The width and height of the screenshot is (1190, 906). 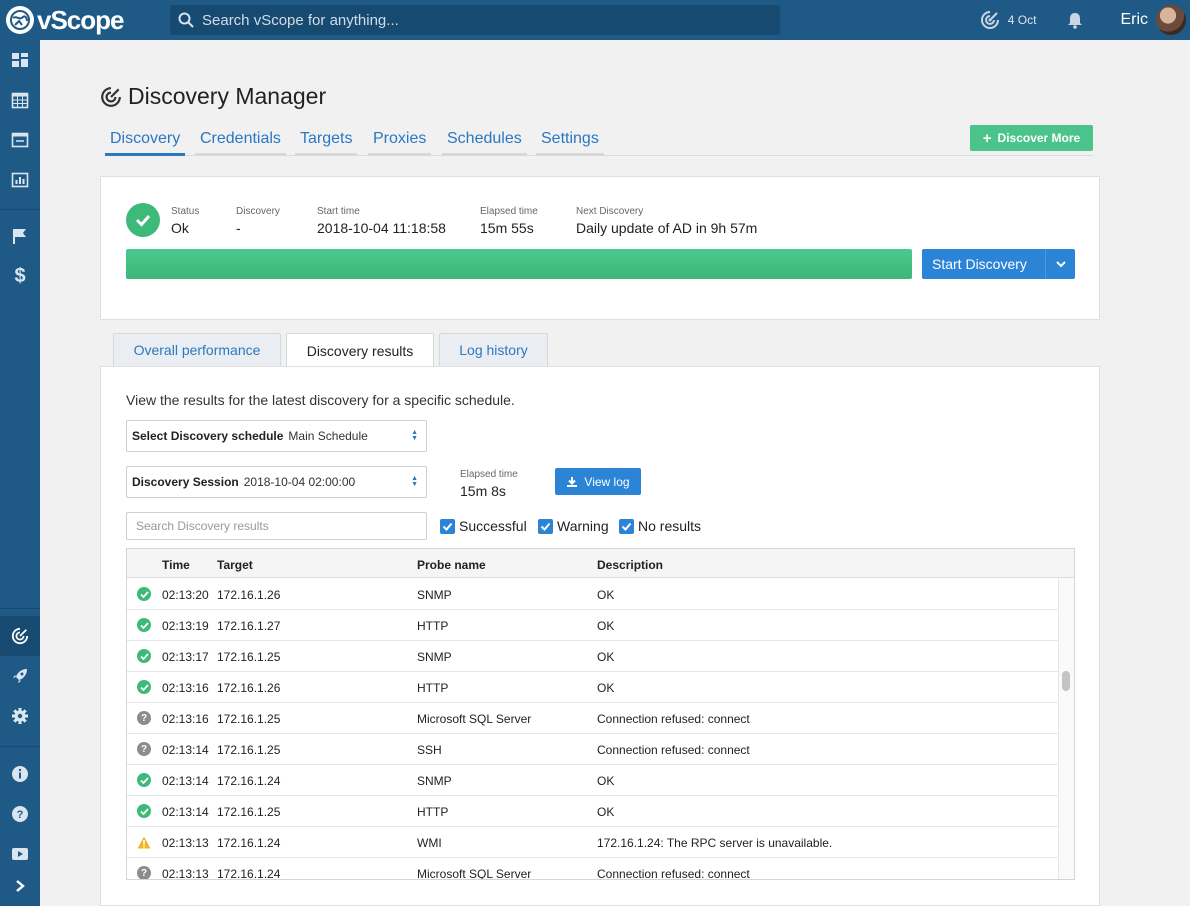 What do you see at coordinates (1060, 264) in the screenshot?
I see `chevron-down-icon` at bounding box center [1060, 264].